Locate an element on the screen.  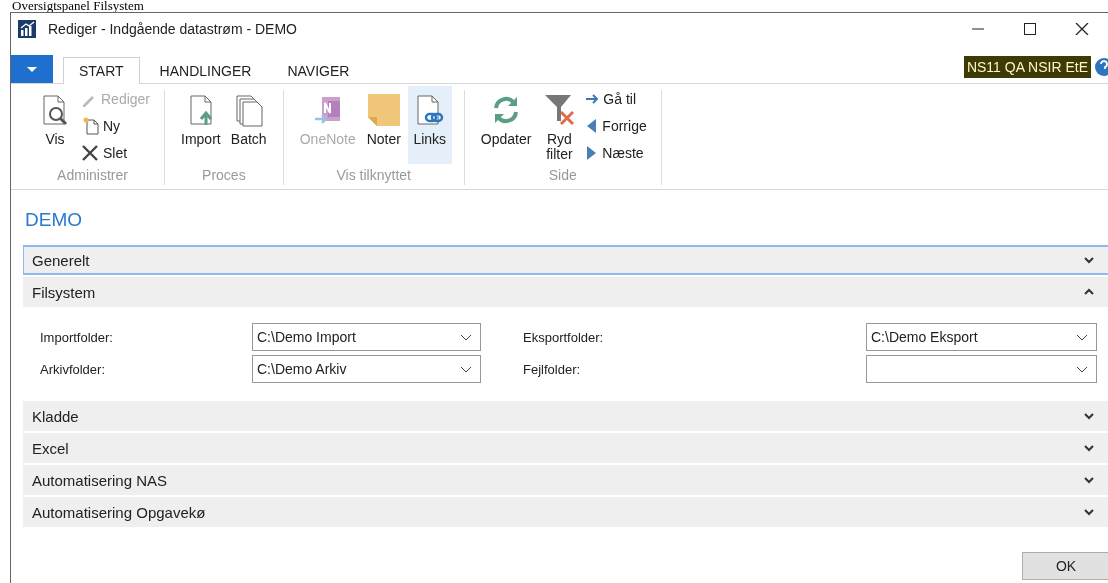
app-menu-button is located at coordinates (32, 69).